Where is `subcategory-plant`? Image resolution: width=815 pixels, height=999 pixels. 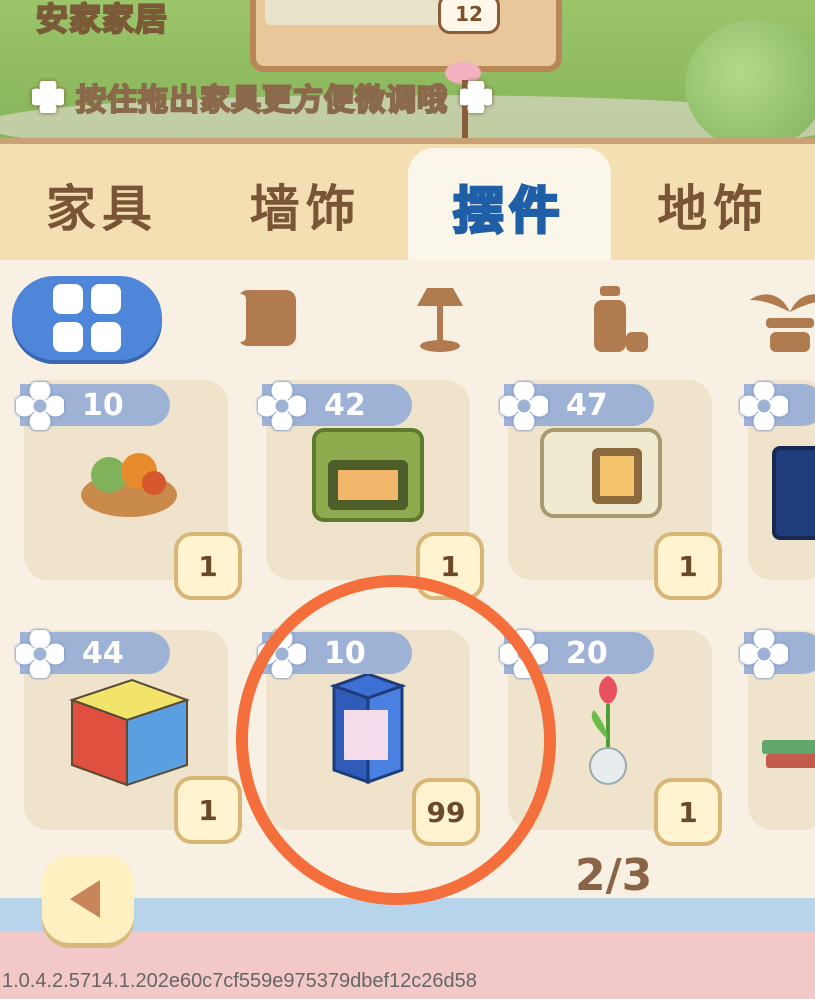 subcategory-plant is located at coordinates (765, 318).